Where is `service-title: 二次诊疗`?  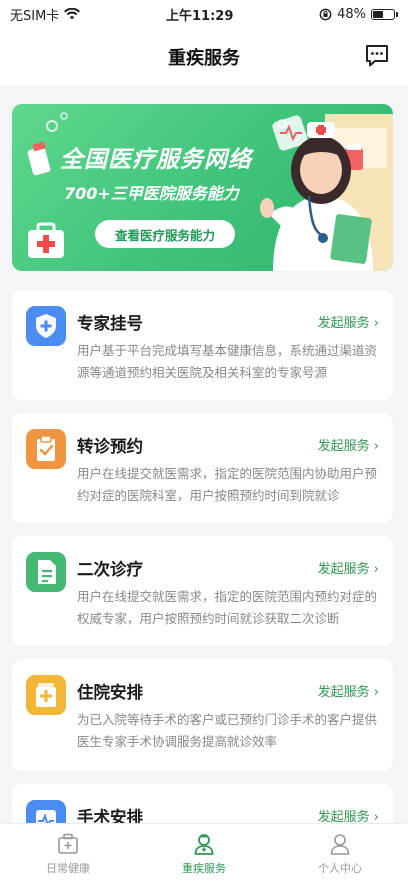
service-title: 二次诊疗 is located at coordinates (110, 569).